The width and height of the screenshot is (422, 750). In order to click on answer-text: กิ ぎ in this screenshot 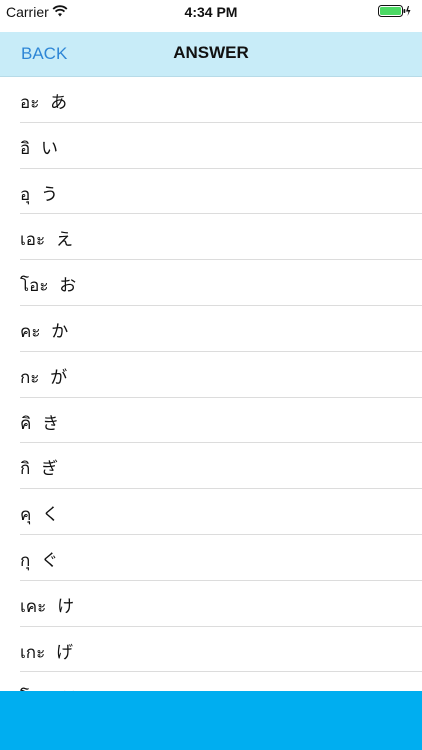, I will do `click(39, 469)`.